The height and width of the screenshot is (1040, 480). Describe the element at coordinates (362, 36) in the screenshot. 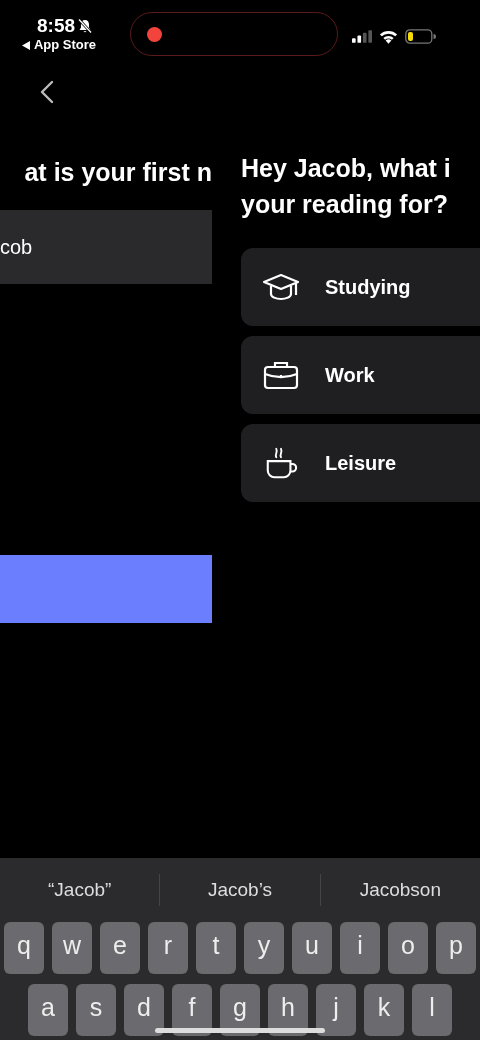

I see `signal-icon` at that location.